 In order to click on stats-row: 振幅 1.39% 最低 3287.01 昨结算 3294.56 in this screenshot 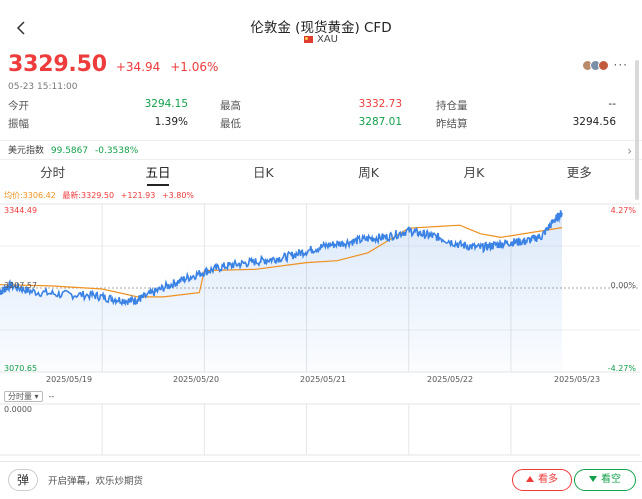, I will do `click(313, 125)`.